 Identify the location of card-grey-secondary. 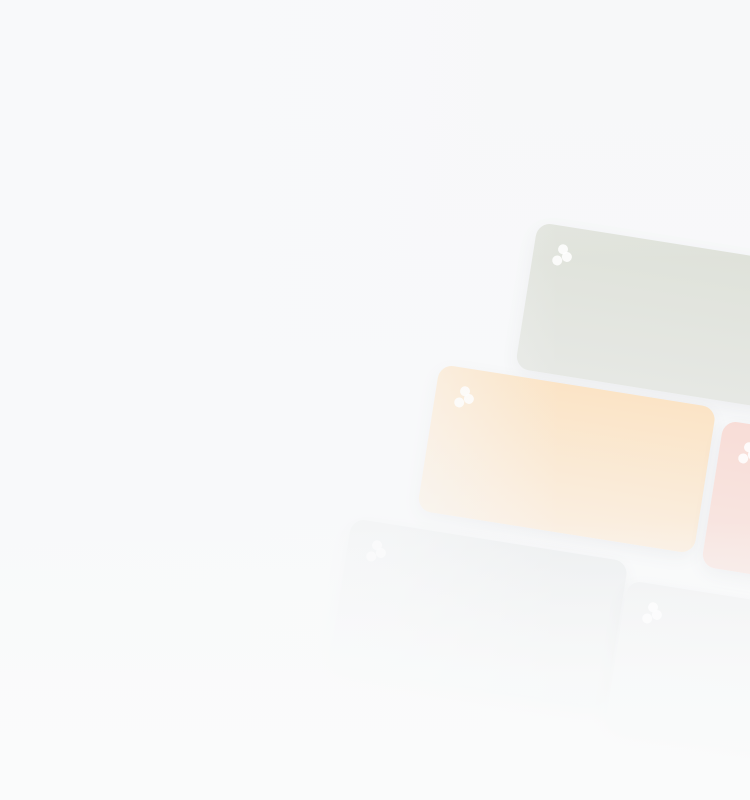
(677, 675).